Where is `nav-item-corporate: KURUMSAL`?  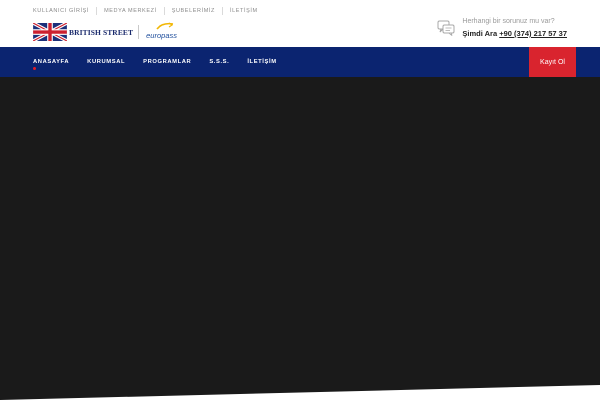
nav-item-corporate: KURUMSAL is located at coordinates (106, 62).